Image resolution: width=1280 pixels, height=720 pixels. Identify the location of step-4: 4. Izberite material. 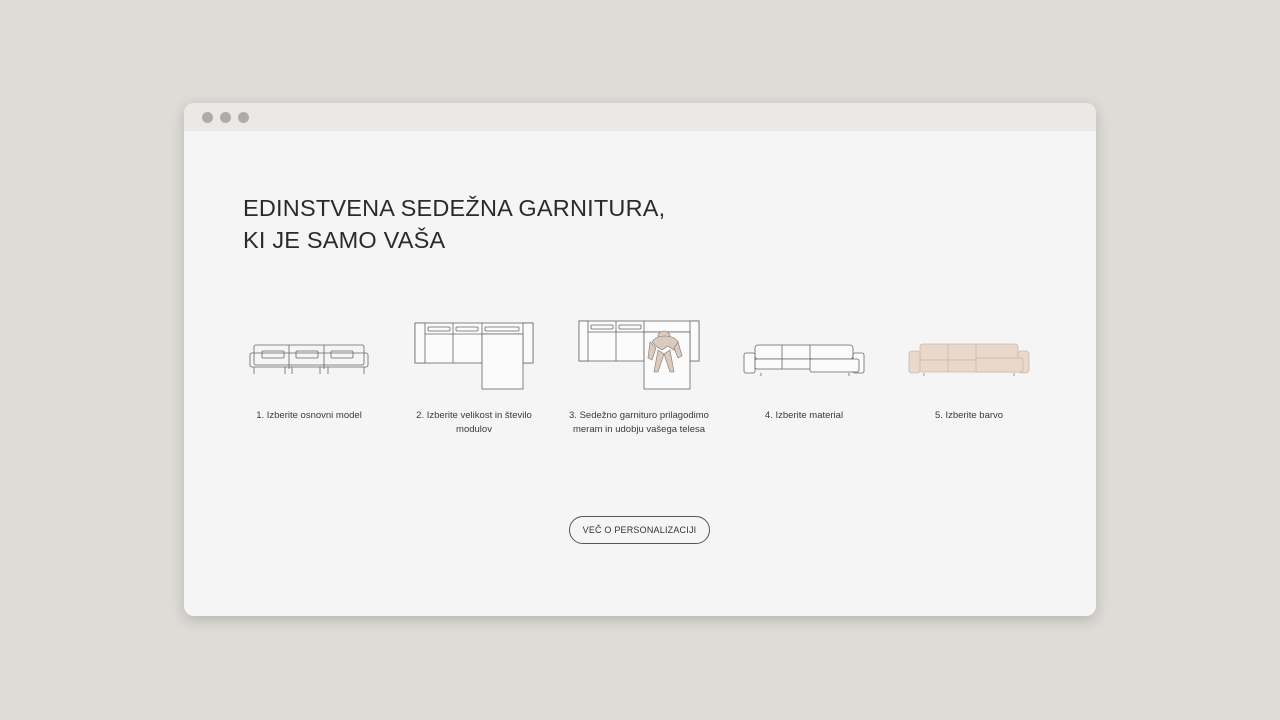
(804, 366).